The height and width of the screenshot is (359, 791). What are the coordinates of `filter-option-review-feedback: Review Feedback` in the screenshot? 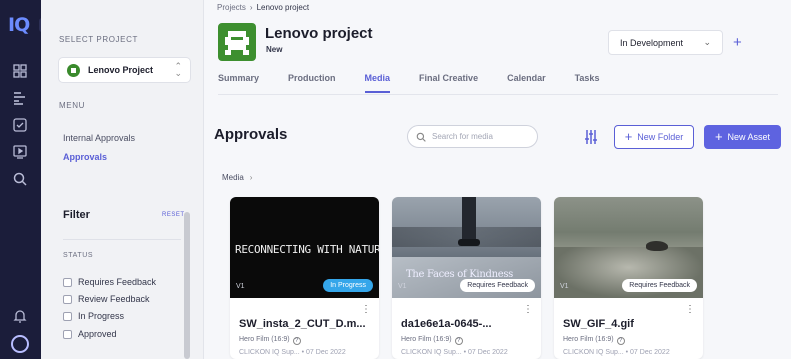 It's located at (106, 299).